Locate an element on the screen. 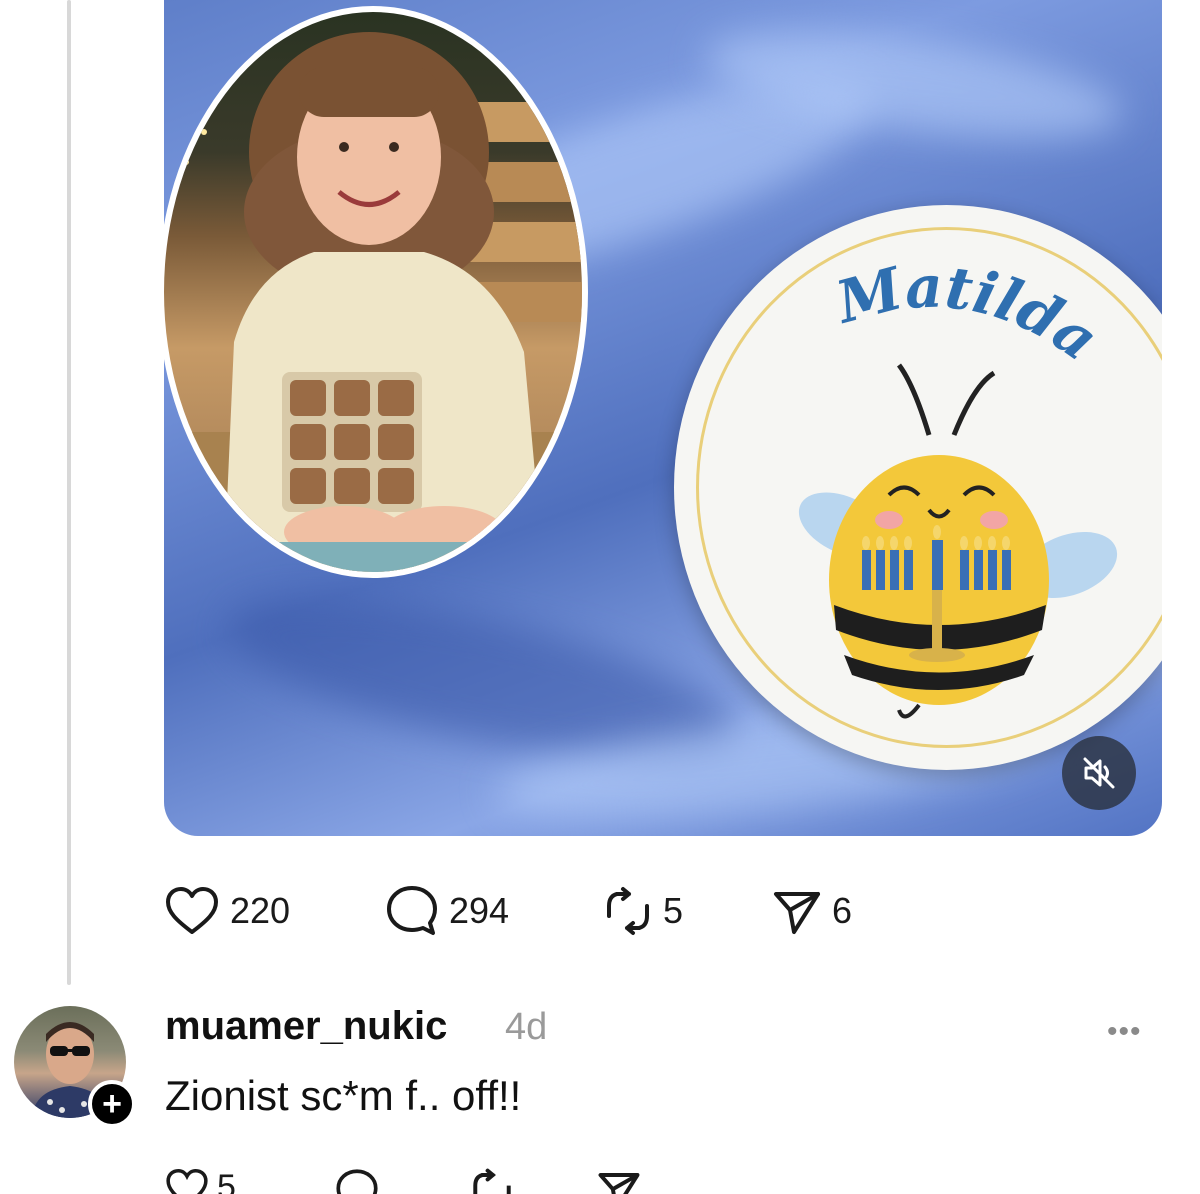 This screenshot has height=1194, width=1200. more-options-button: ••• is located at coordinates (1124, 1032).